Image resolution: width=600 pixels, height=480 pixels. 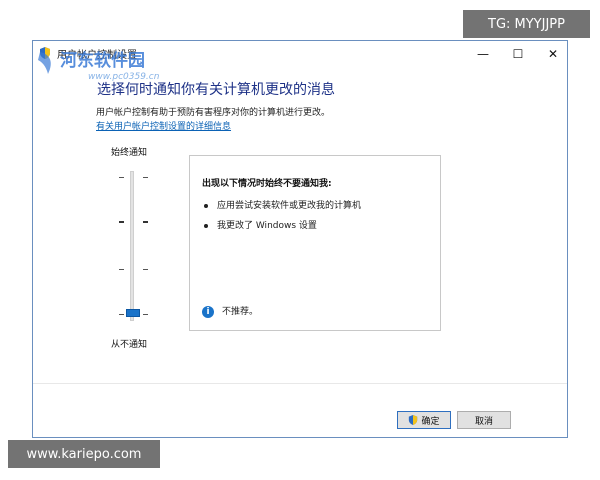 What do you see at coordinates (430, 421) in the screenshot?
I see `ok-button-label: 确定` at bounding box center [430, 421].